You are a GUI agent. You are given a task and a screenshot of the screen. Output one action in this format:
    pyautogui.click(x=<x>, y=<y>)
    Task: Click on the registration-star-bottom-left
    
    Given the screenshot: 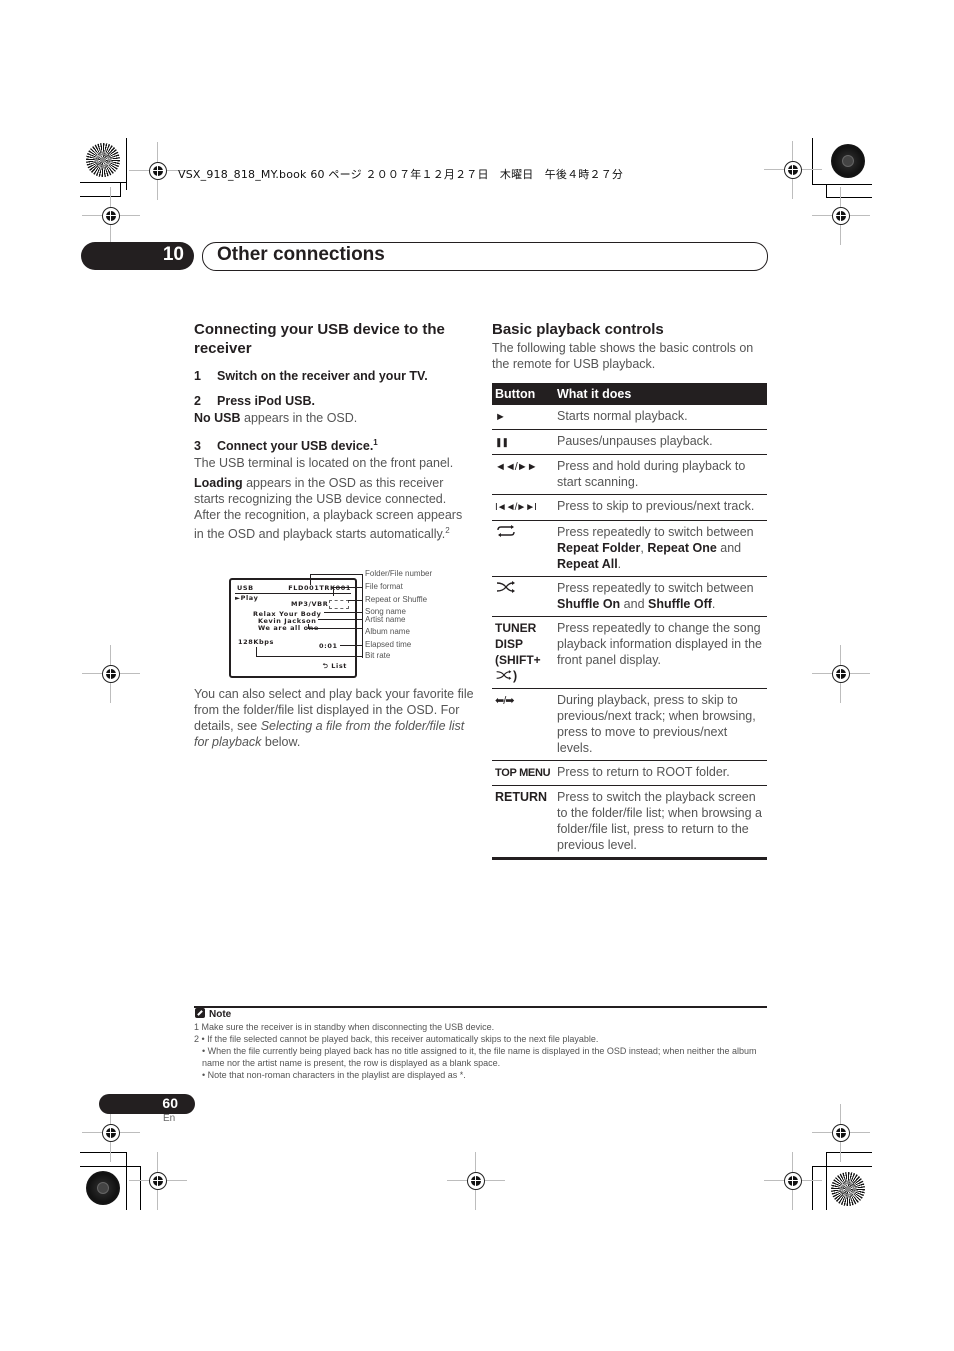 What is the action you would take?
    pyautogui.click(x=103, y=1188)
    